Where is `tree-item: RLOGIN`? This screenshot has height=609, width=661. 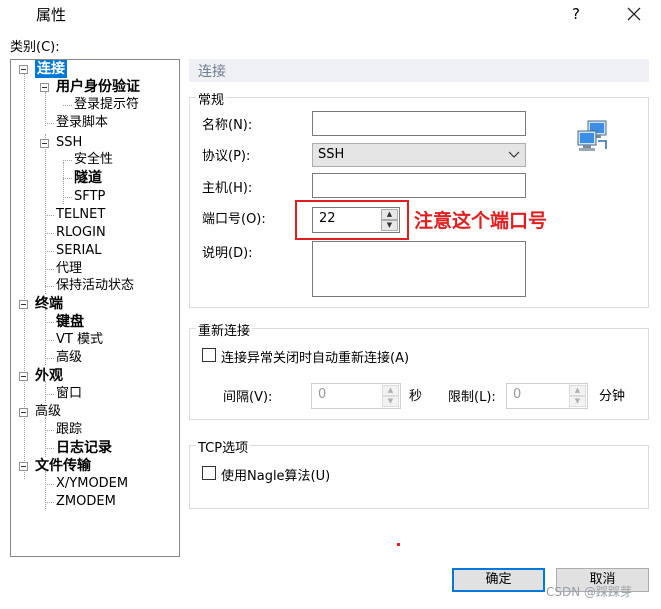
tree-item: RLOGIN is located at coordinates (81, 233).